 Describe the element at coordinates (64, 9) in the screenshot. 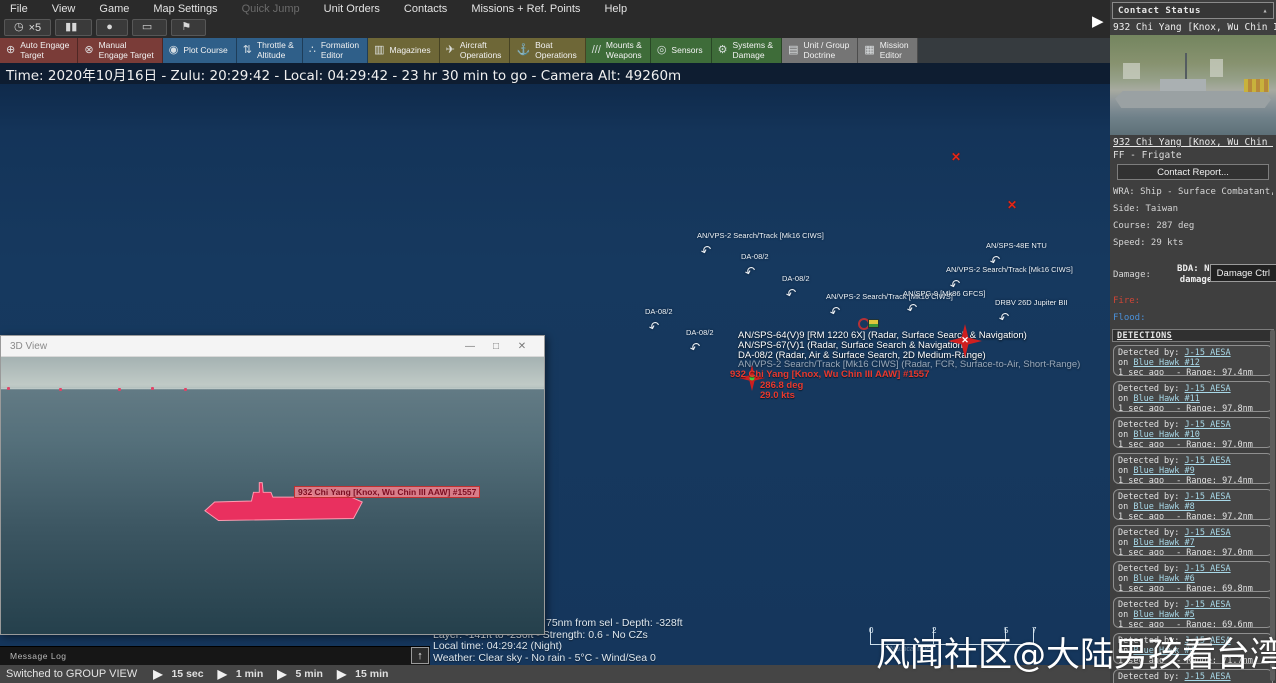

I see `menu-item: View` at that location.